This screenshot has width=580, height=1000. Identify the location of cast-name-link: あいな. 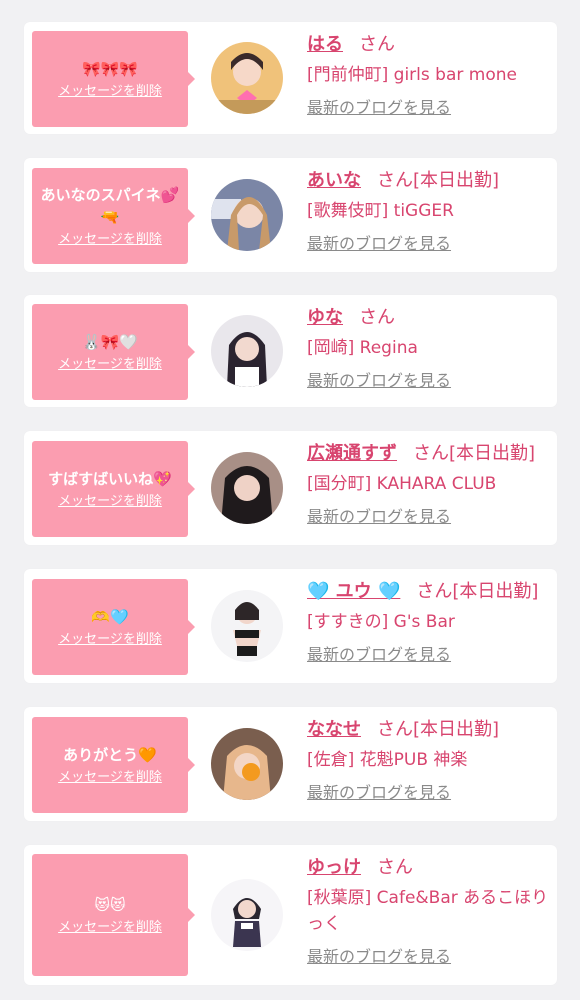
(334, 180).